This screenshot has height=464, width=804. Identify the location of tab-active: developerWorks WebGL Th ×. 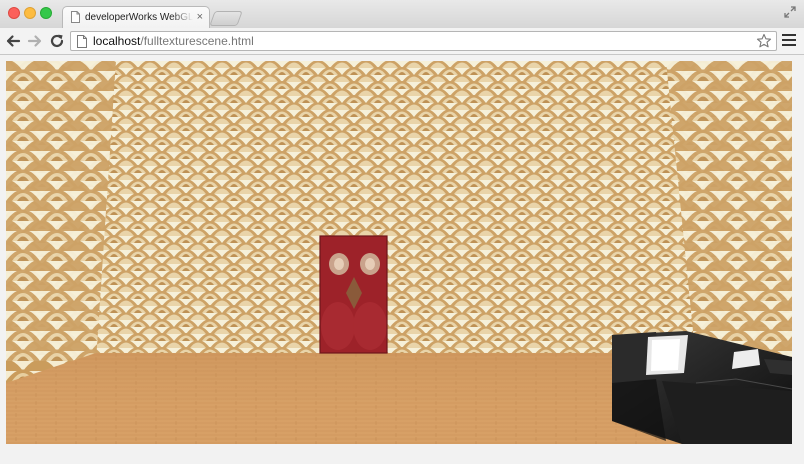
(136, 17).